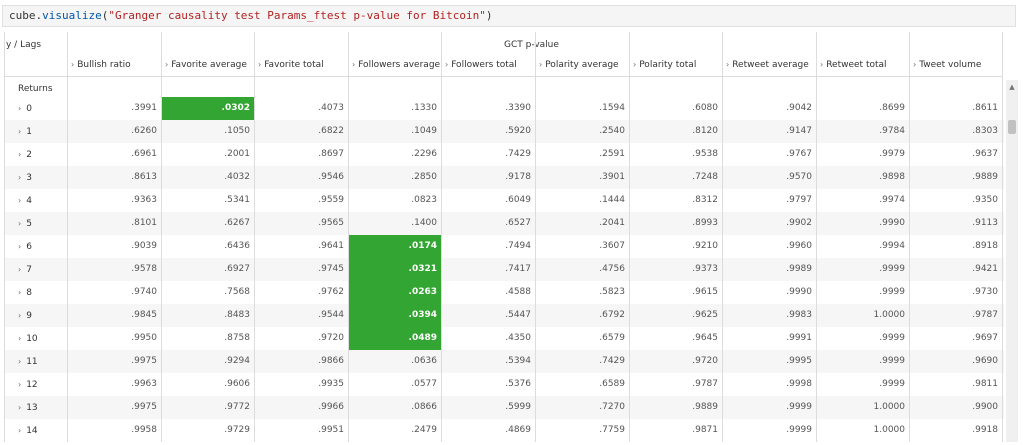 The width and height of the screenshot is (1024, 445). What do you see at coordinates (612, 407) in the screenshot?
I see `table-cell: .7270` at bounding box center [612, 407].